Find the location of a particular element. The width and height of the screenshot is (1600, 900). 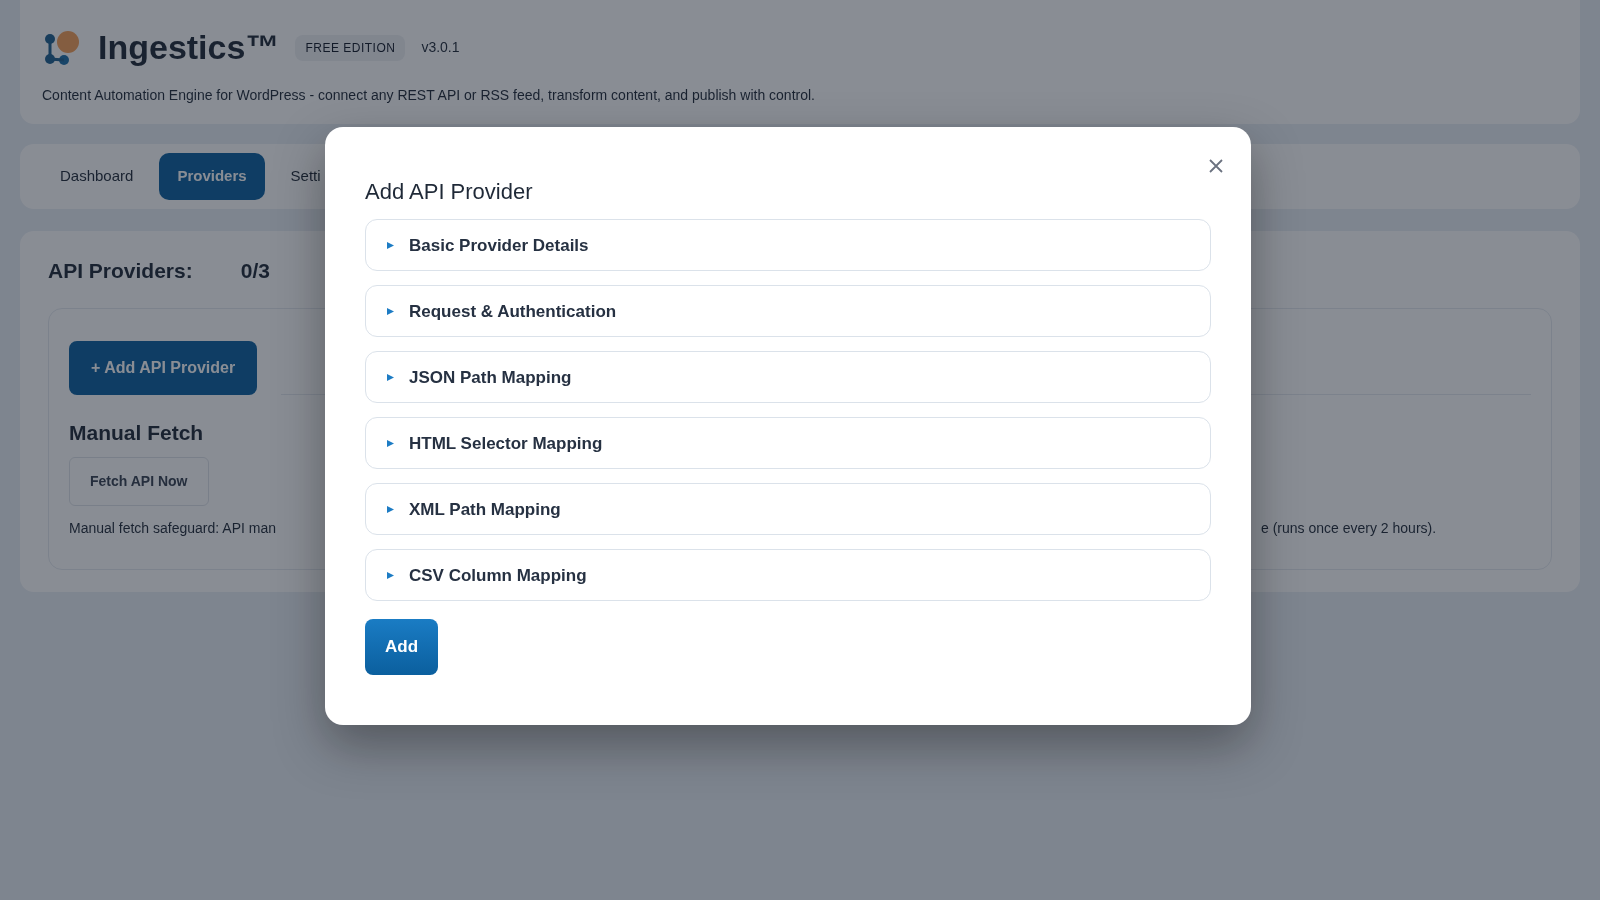

accordion-header: HTML Selector Mapping is located at coordinates (788, 443).